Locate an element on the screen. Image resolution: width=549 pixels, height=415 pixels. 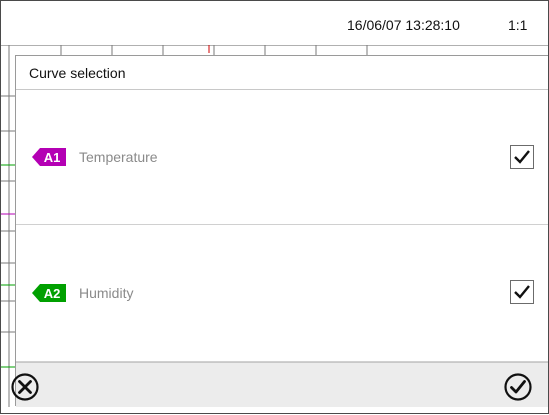
humidity-checkbox is located at coordinates (522, 292).